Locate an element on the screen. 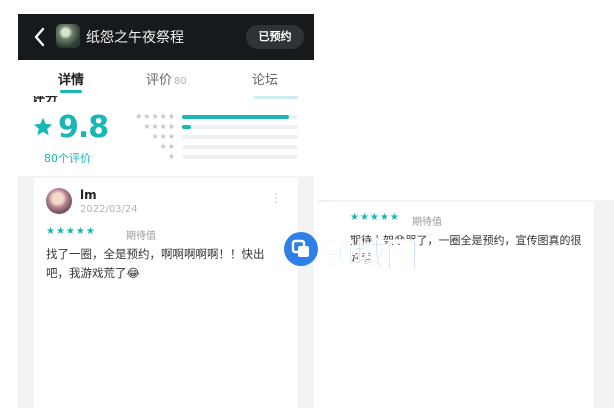 Image resolution: width=614 pixels, height=408 pixels. rating-distribution: ★★★★★ ★★★★ ★★★ ★★ ★ is located at coordinates (210, 142).